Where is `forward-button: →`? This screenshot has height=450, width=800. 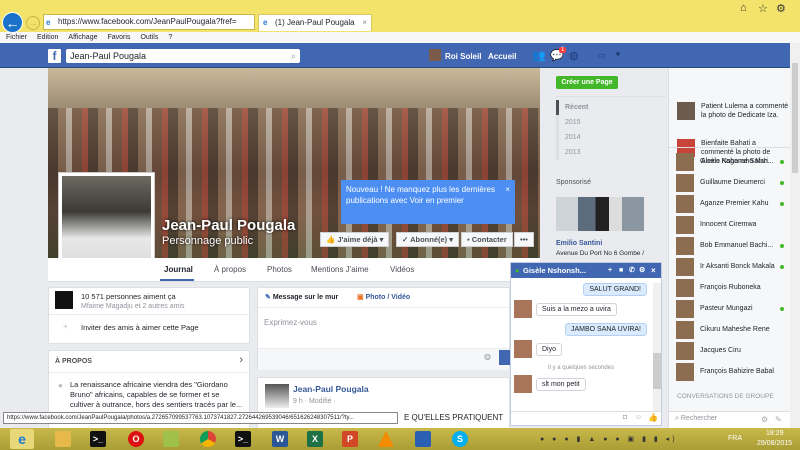
forward-button: → is located at coordinates (33, 23).